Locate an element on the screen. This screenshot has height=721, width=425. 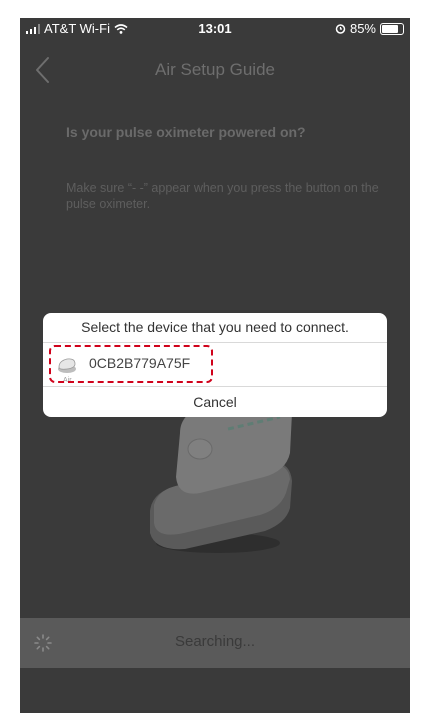
status-bar: AT&T Wi-Fi 13:01 85% is located at coordinates (215, 28).